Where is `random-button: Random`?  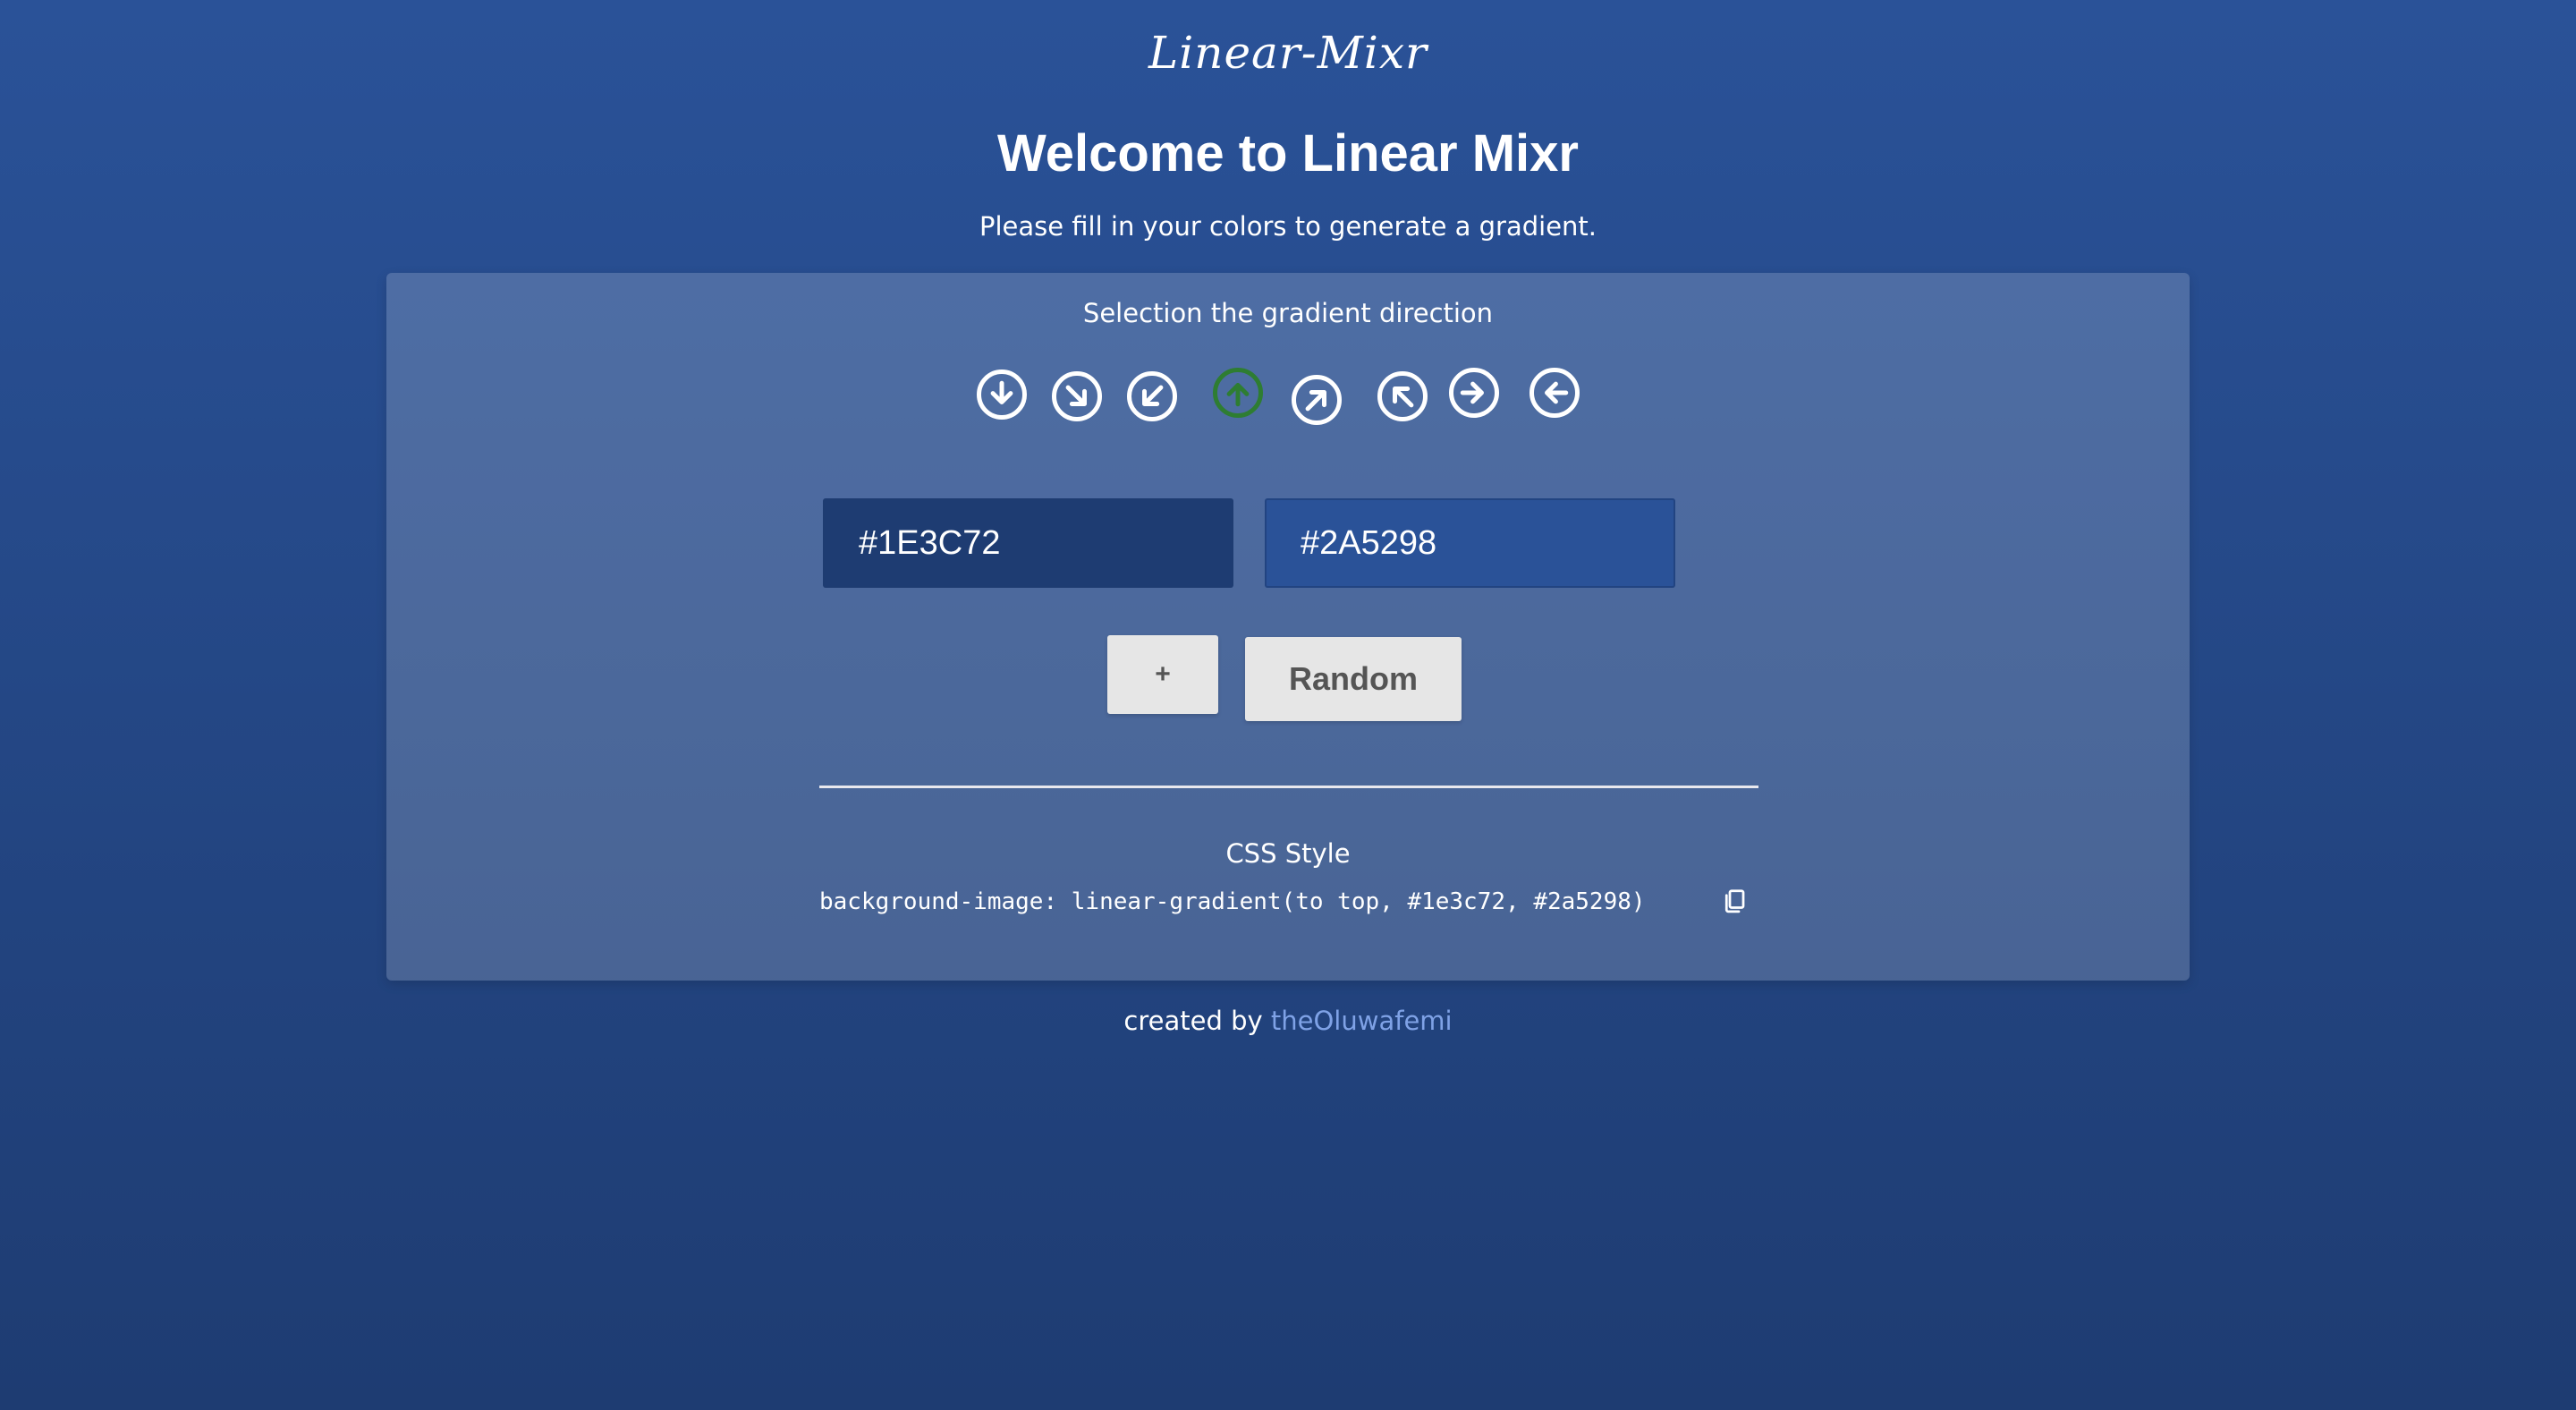
random-button: Random is located at coordinates (1353, 679).